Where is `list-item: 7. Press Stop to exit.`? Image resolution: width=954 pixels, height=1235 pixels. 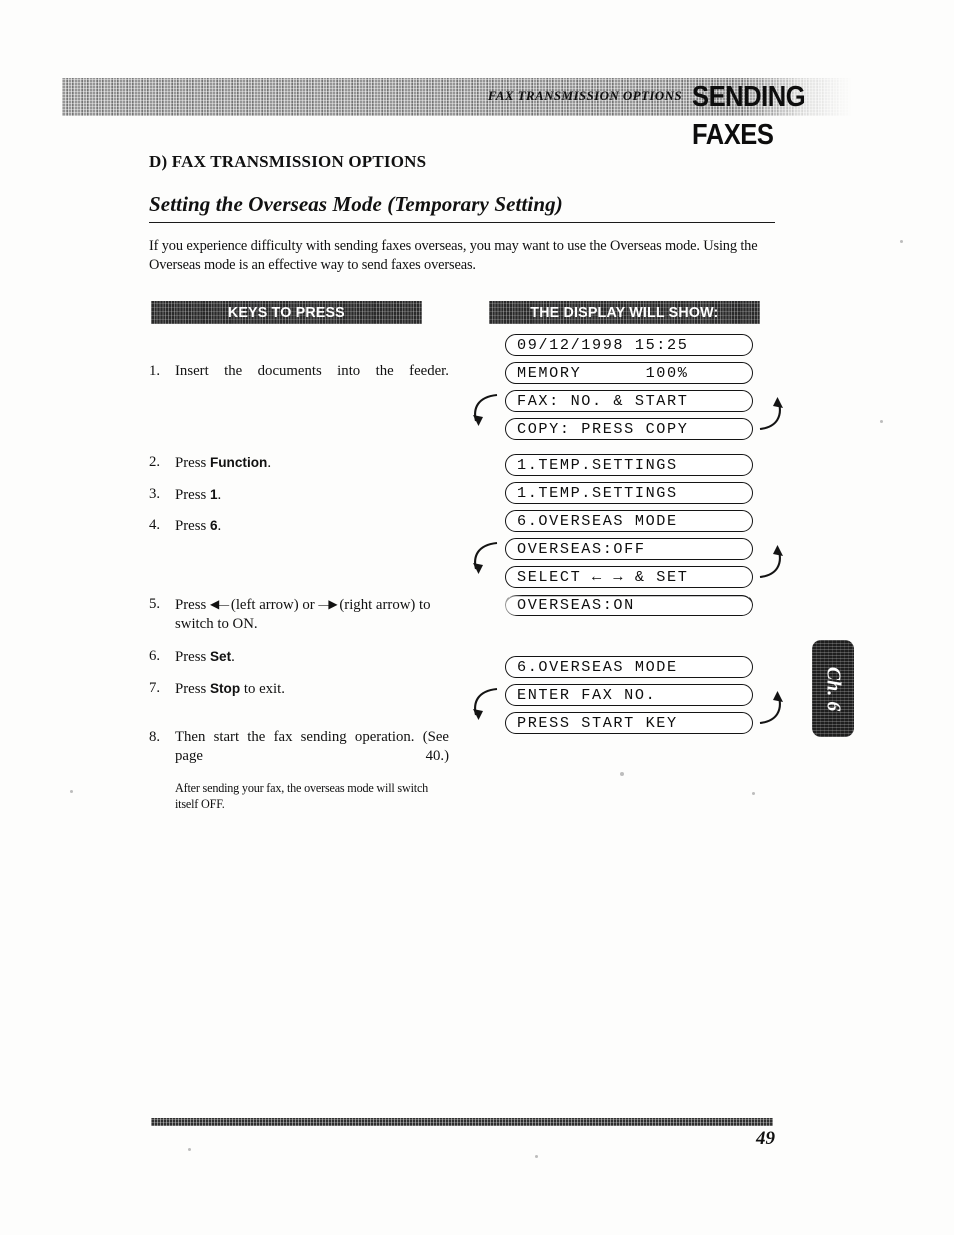 list-item: 7. Press Stop to exit. is located at coordinates (299, 689).